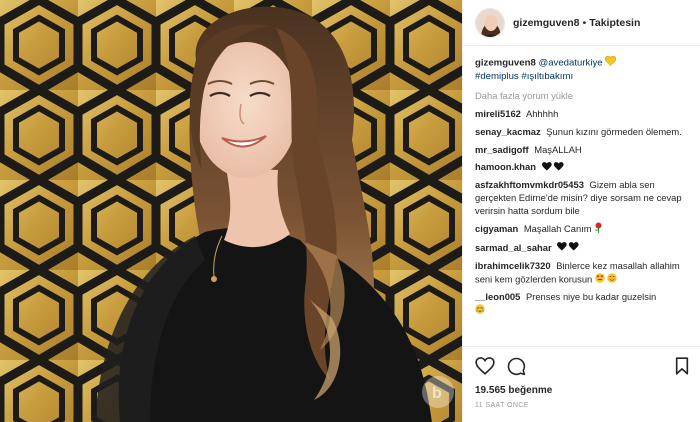  I want to click on comment: hamoon.khan, so click(581, 167).